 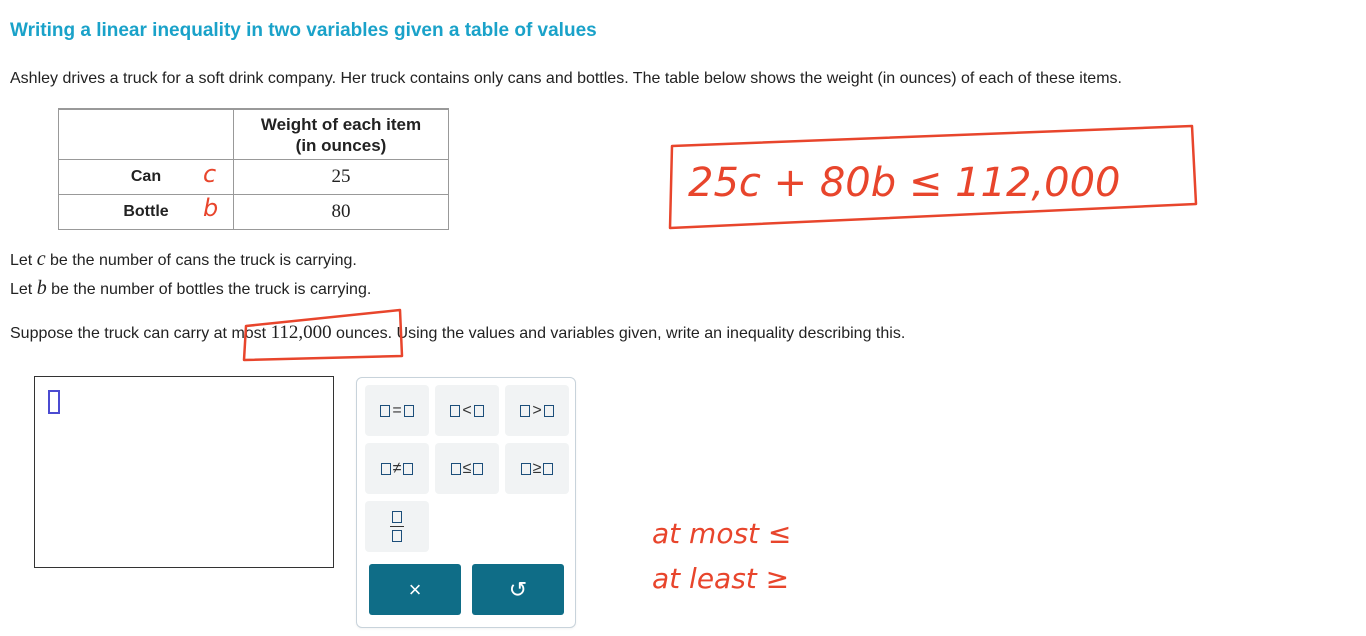 I want to click on handwritten-c-label: c, so click(x=210, y=174).